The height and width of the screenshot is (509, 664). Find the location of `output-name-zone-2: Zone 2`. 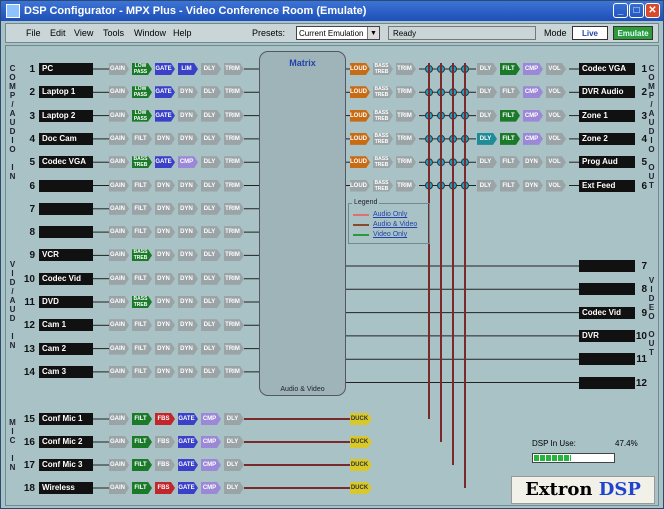

output-name-zone-2: Zone 2 is located at coordinates (607, 138).